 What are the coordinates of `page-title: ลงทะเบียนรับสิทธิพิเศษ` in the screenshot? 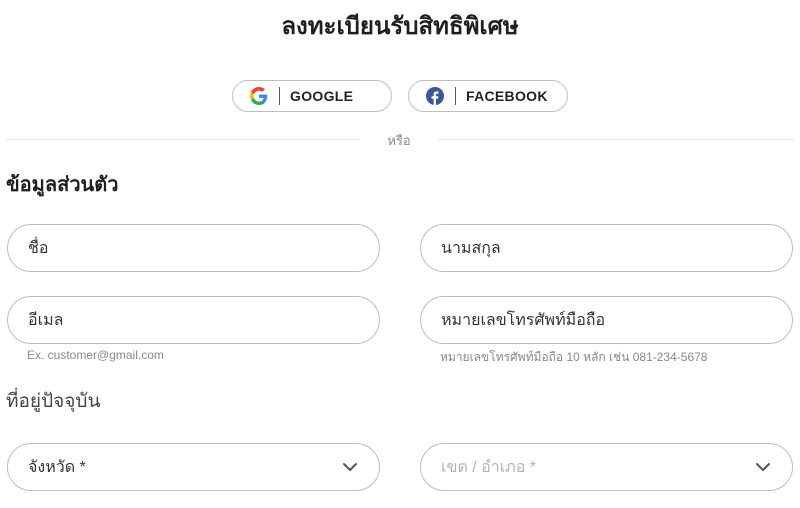 It's located at (400, 26).